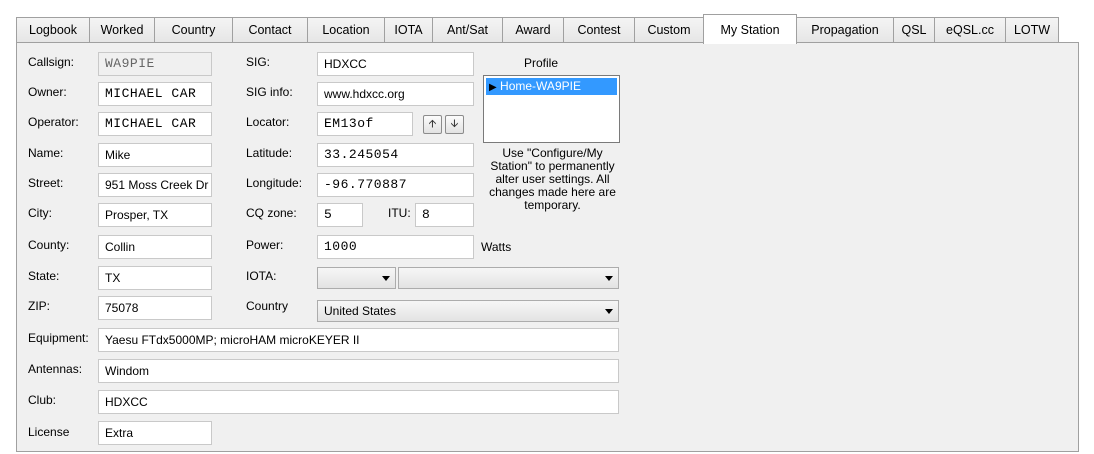 This screenshot has height=454, width=1094. Describe the element at coordinates (358, 402) in the screenshot. I see `club-field: HDXCC` at that location.